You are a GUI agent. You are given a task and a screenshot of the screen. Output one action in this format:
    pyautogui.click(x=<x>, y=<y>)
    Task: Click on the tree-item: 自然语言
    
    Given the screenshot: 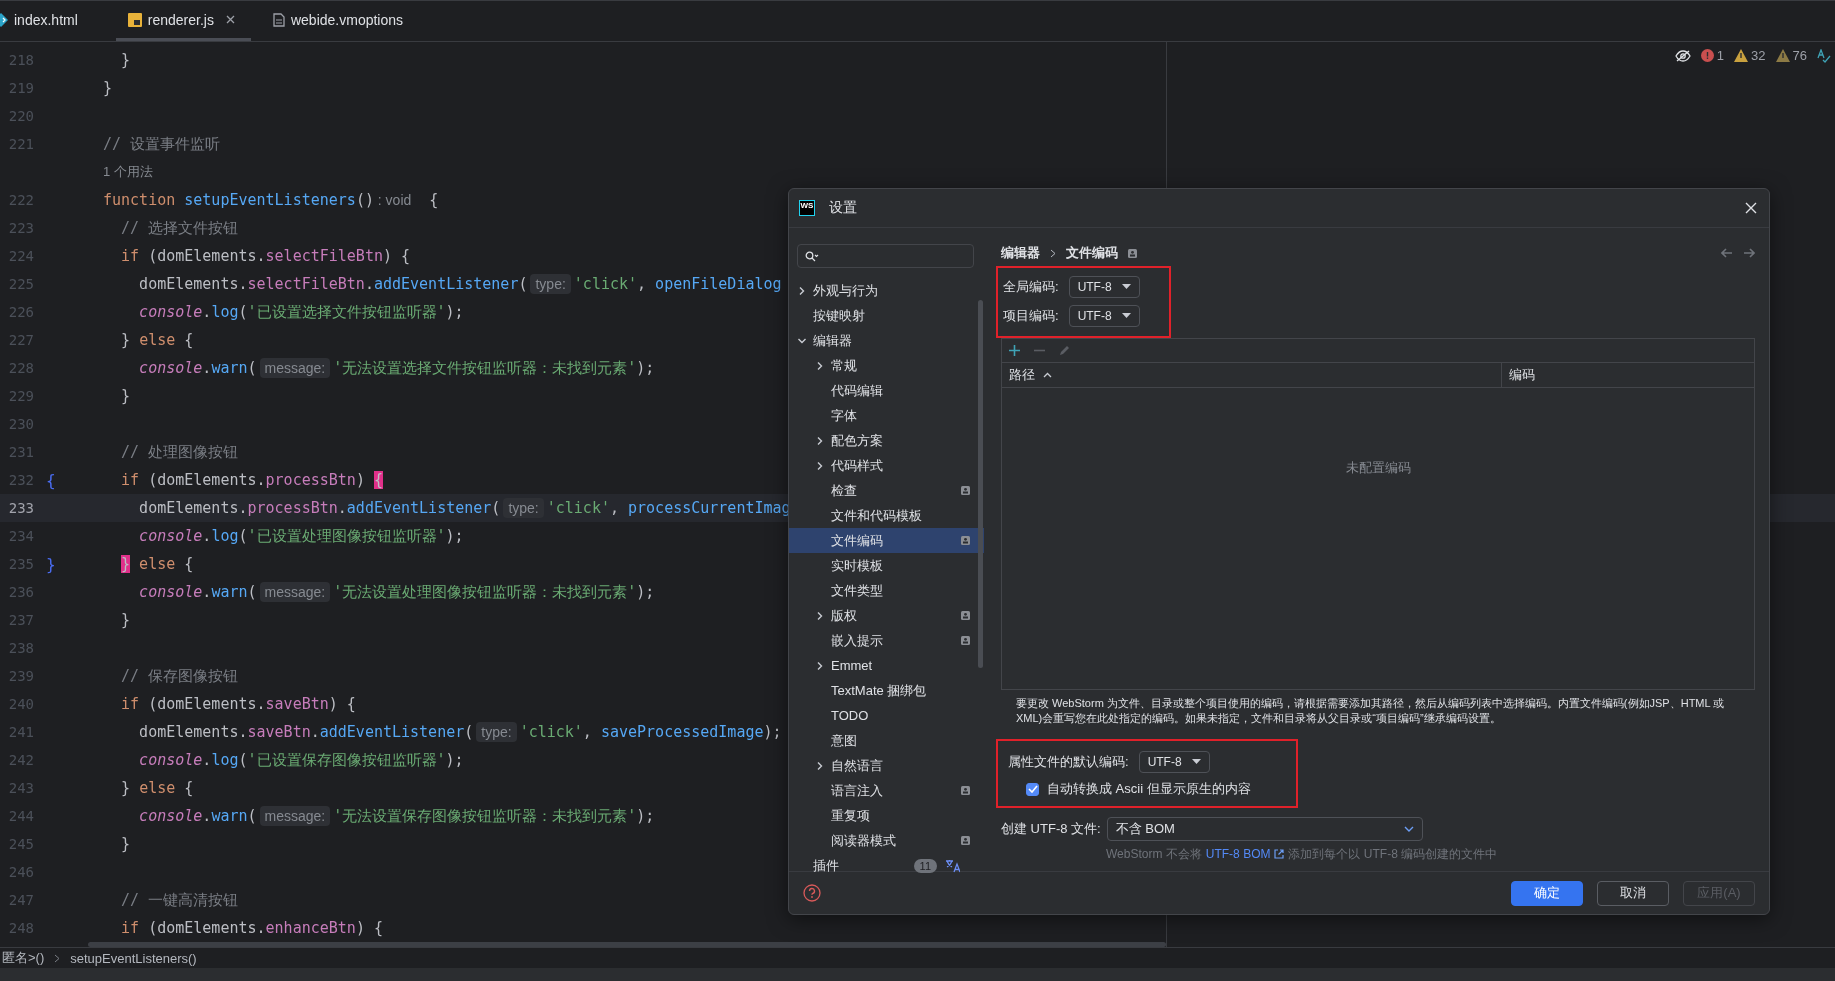 What is the action you would take?
    pyautogui.click(x=886, y=765)
    